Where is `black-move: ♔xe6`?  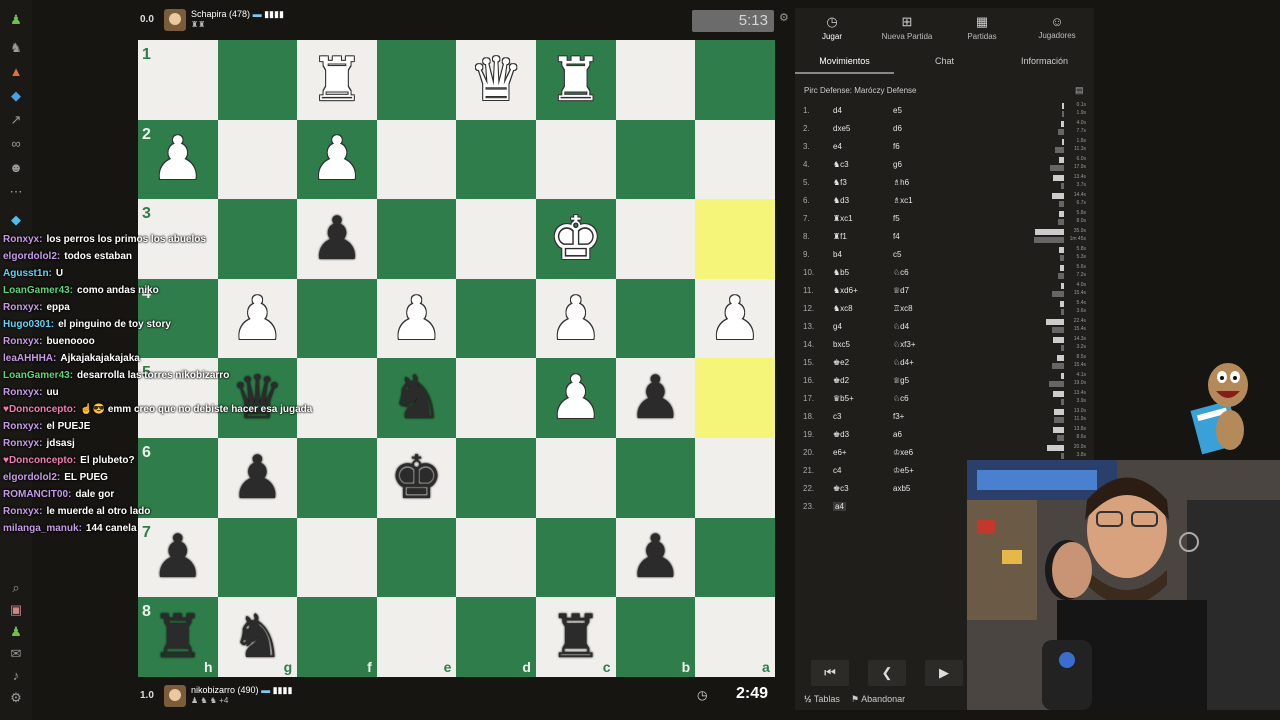
black-move: ♔xe6 is located at coordinates (903, 452).